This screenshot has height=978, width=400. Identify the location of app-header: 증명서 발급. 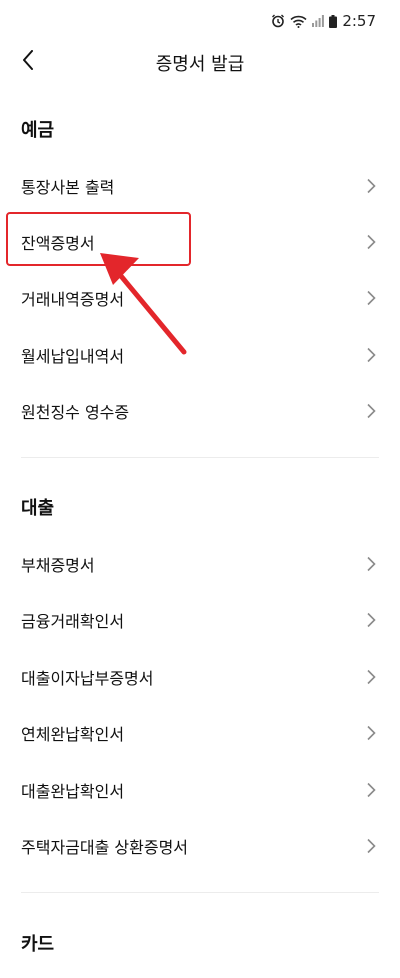
(200, 62).